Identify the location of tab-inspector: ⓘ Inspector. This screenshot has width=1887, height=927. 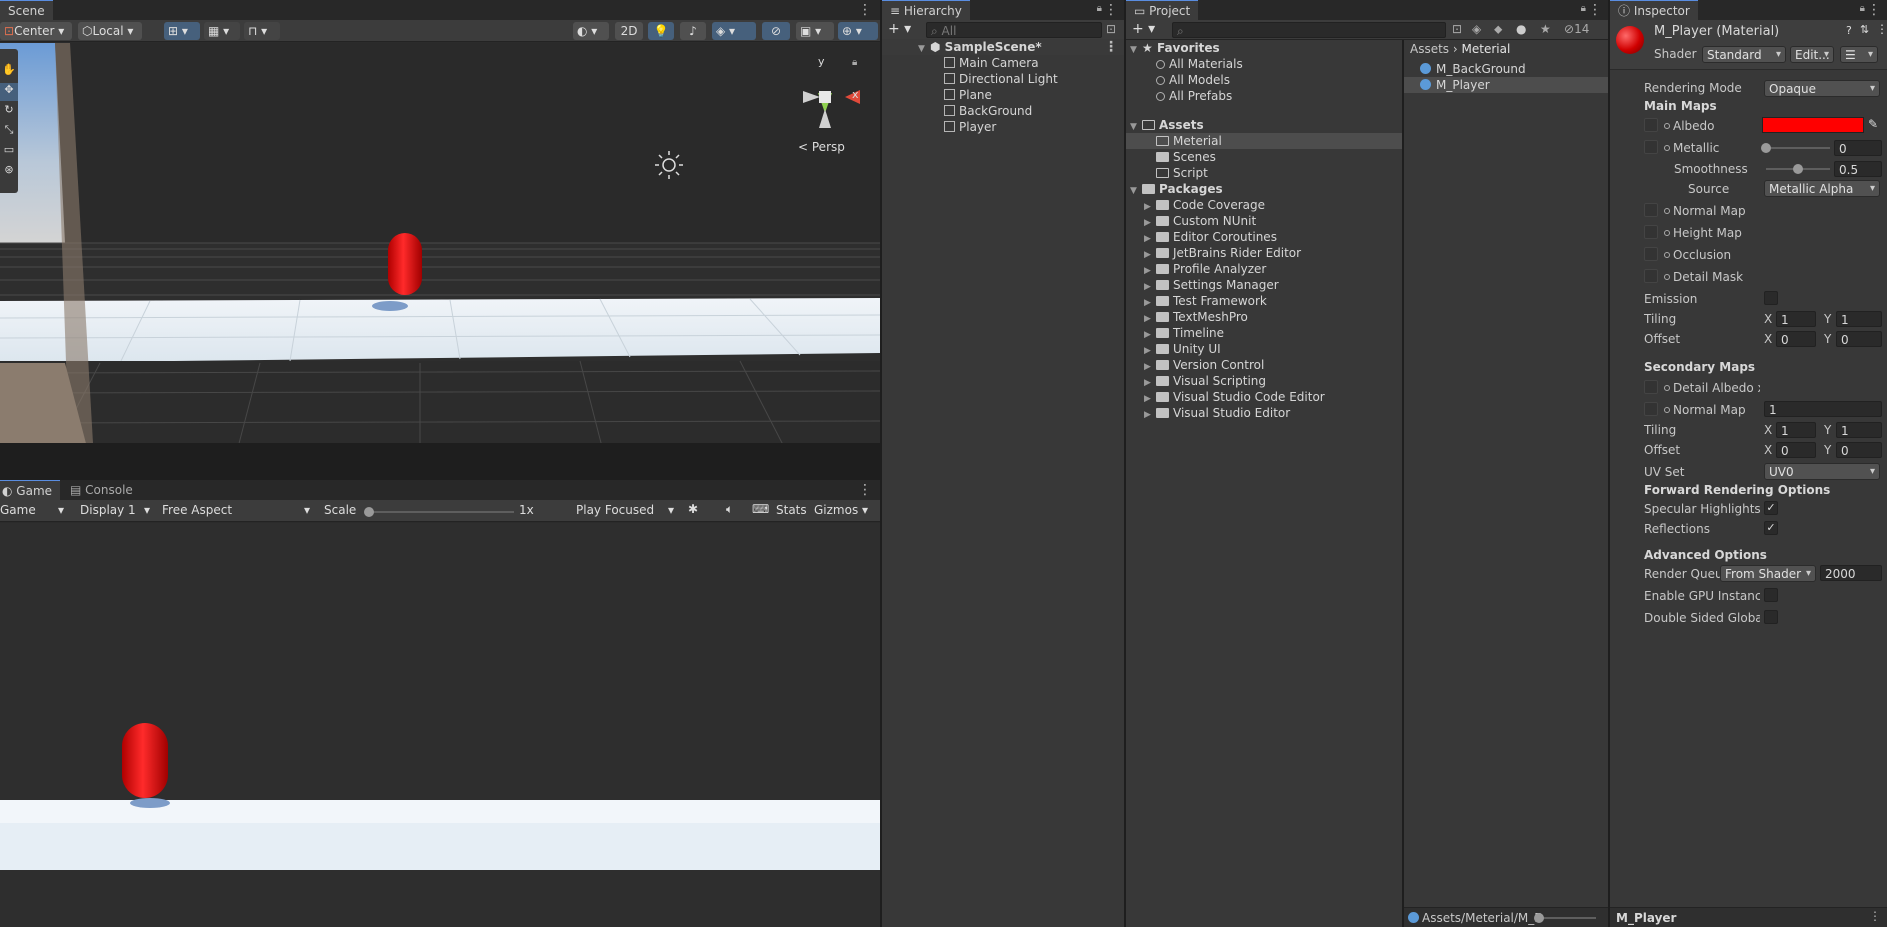
(1654, 10).